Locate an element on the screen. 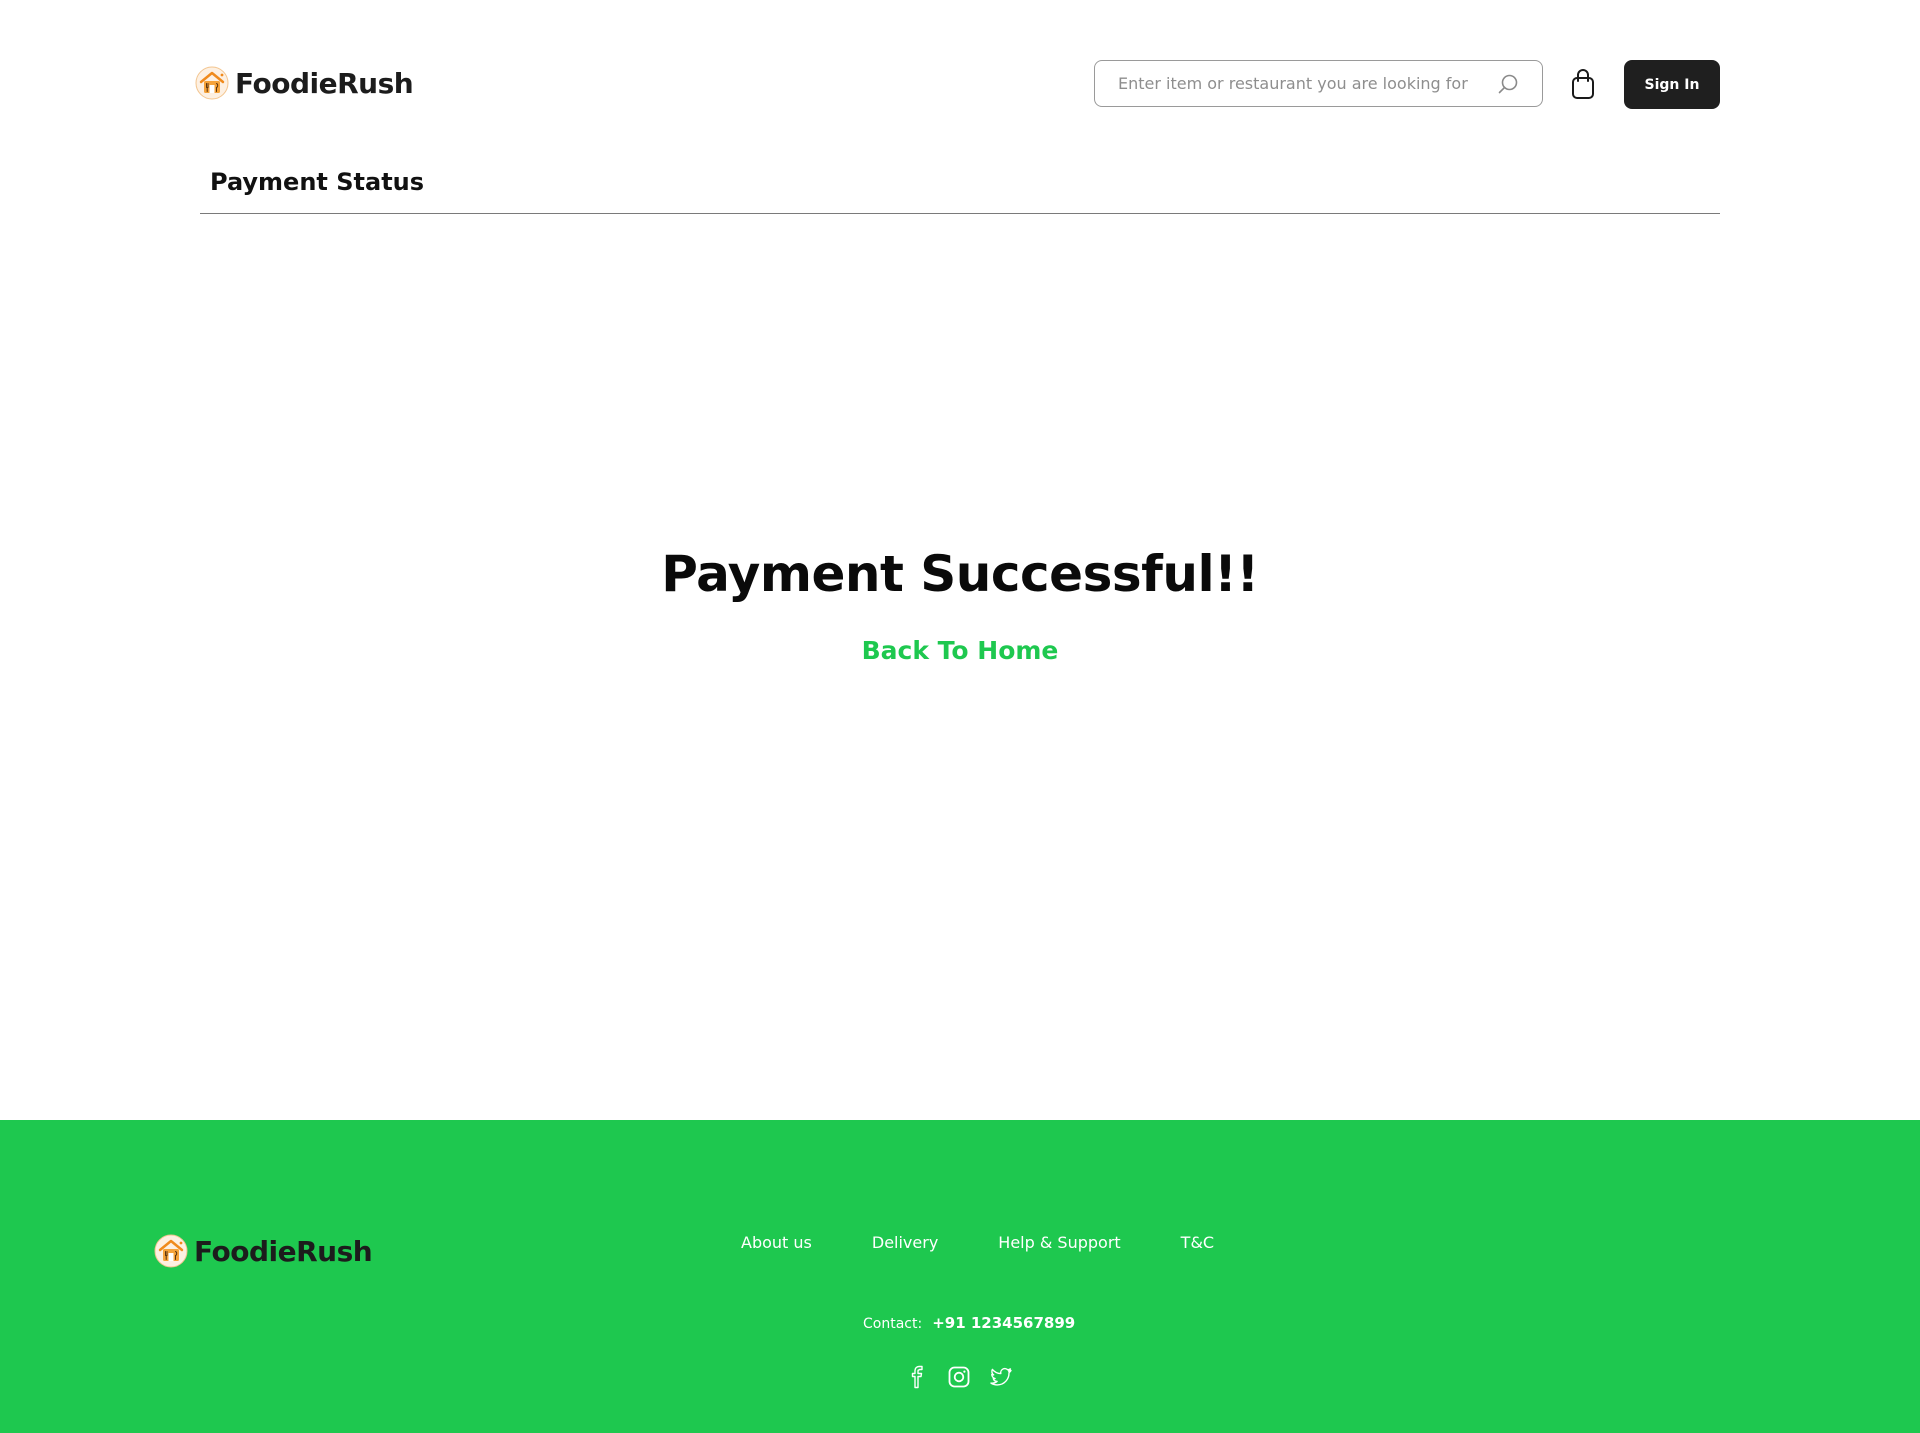 Image resolution: width=1920 pixels, height=1433 pixels. contact-row: Contact: +91 1234567899 is located at coordinates (969, 1323).